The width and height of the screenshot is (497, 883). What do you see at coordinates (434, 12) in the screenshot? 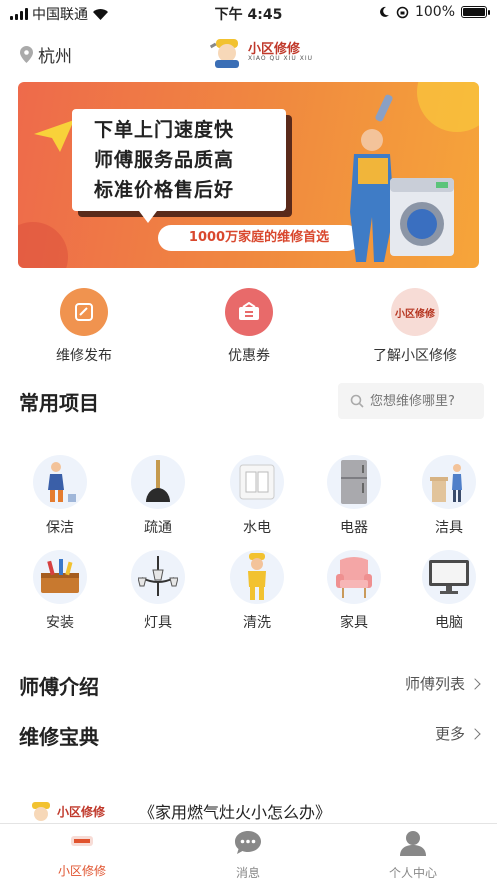
I see `battery-percent: 100%` at bounding box center [434, 12].